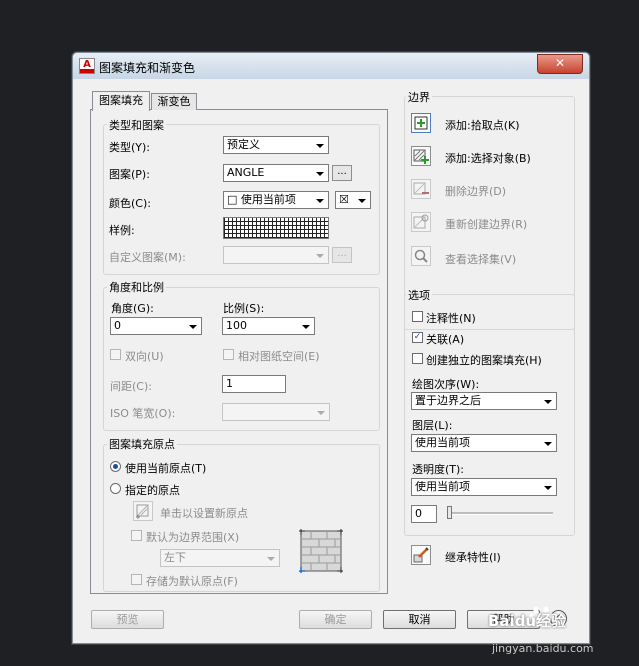 The width and height of the screenshot is (639, 666). Describe the element at coordinates (442, 486) in the screenshot. I see `transparency-value: 使用当前项` at that location.